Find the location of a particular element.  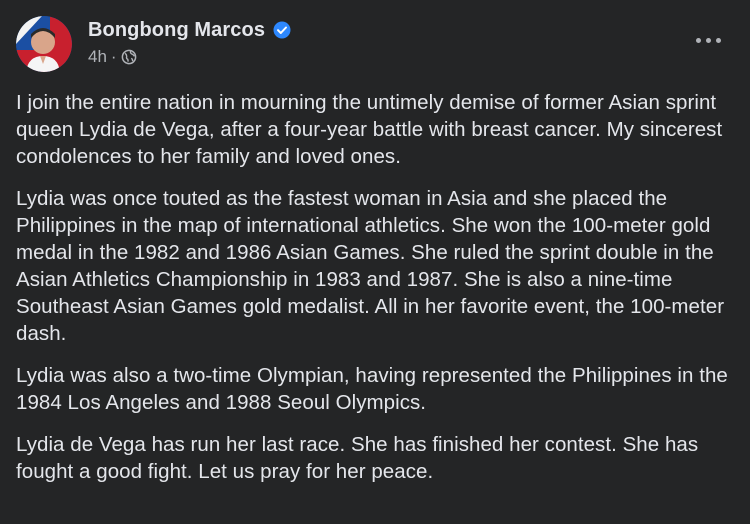

post-timestamp: 4h is located at coordinates (97, 57).